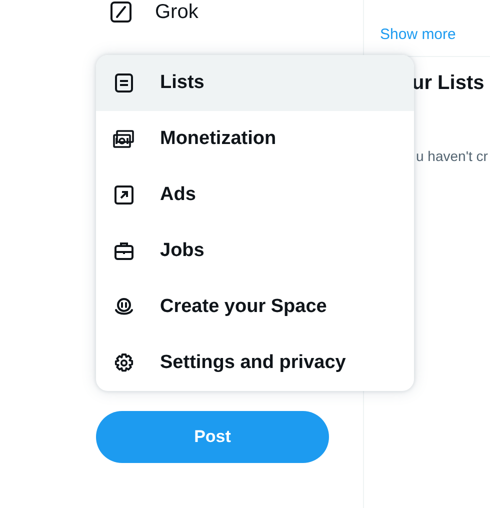 The width and height of the screenshot is (490, 508). I want to click on microphone-icon, so click(124, 307).